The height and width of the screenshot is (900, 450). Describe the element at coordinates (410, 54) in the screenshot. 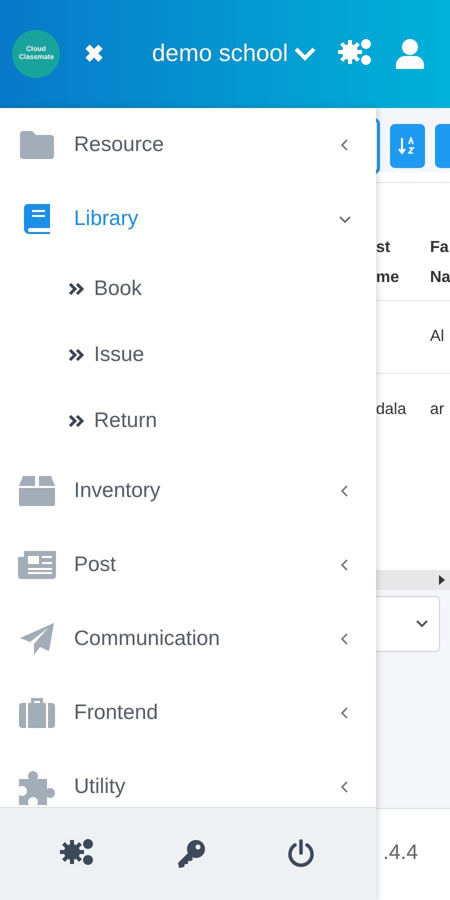

I see `user-icon` at that location.